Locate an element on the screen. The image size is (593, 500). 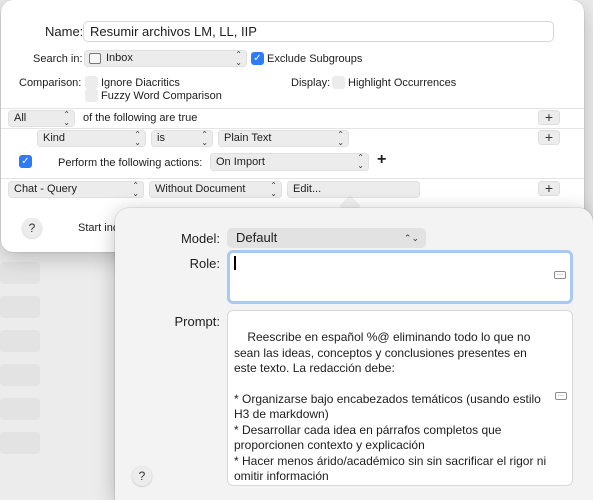
highlight-occurrences-checkbox is located at coordinates (338, 82).